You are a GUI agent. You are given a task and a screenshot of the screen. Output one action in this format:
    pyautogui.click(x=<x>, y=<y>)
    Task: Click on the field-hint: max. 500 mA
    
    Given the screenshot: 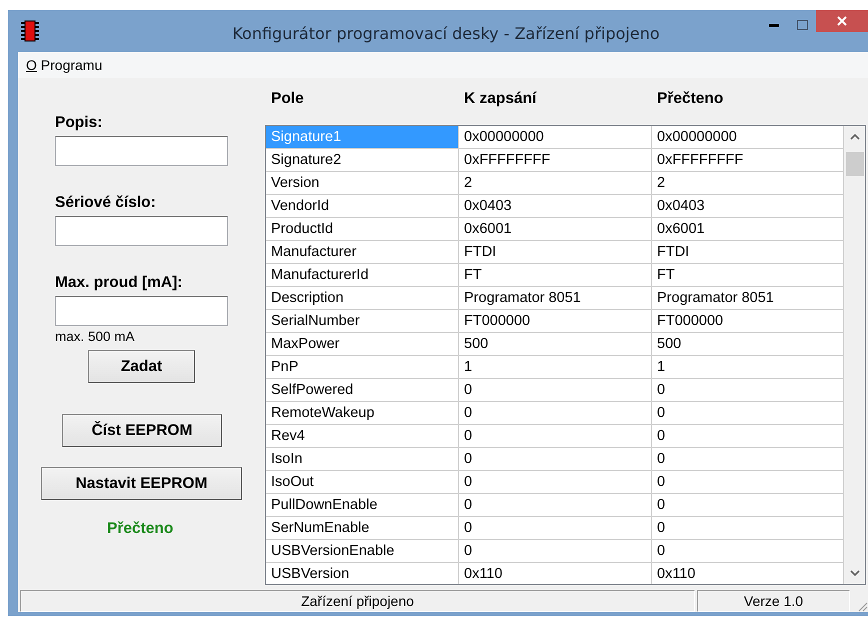 What is the action you would take?
    pyautogui.click(x=95, y=336)
    